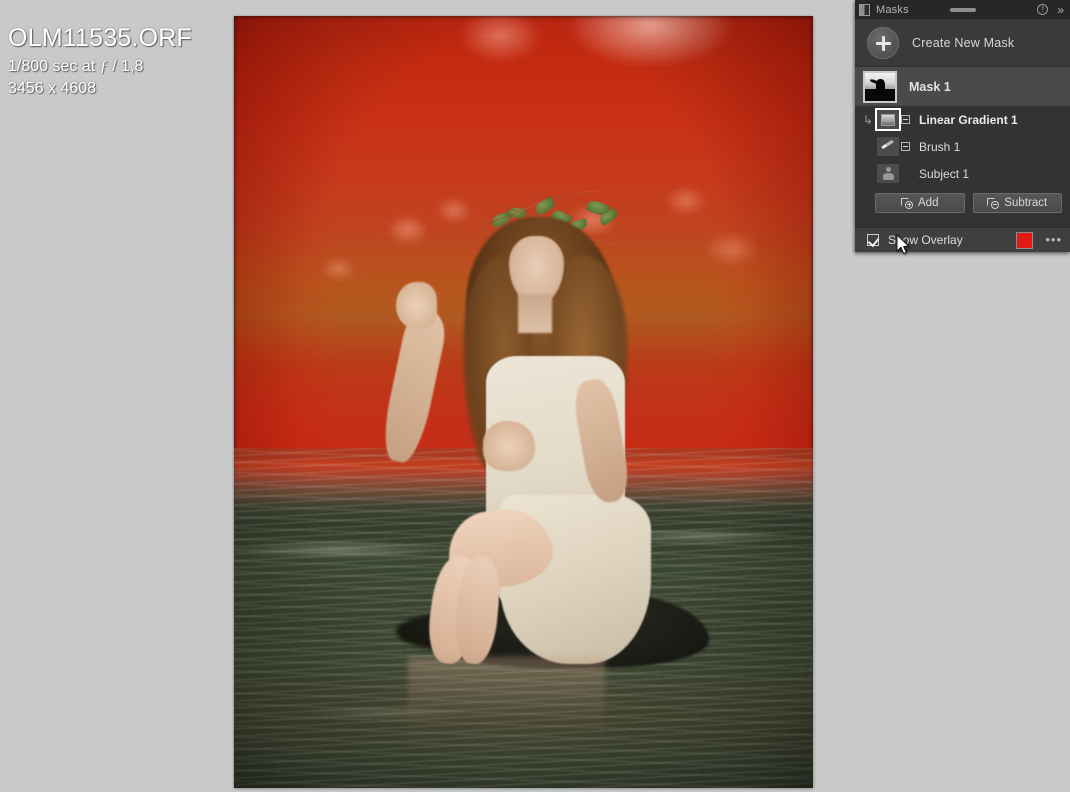  I want to click on overlay-color-swatch, so click(1025, 240).